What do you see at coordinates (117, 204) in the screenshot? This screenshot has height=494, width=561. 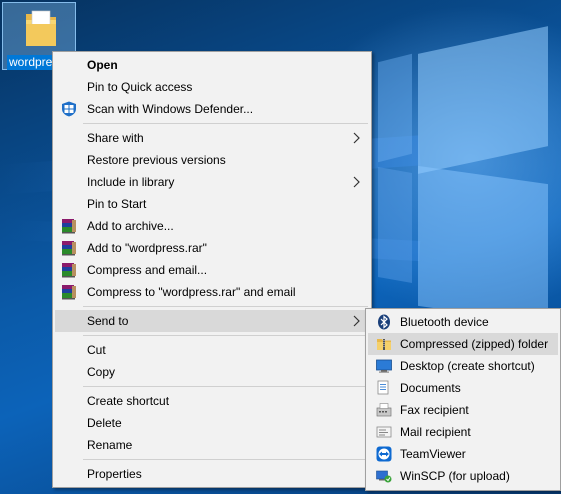 I see `menu-item-label: Pin to Start` at bounding box center [117, 204].